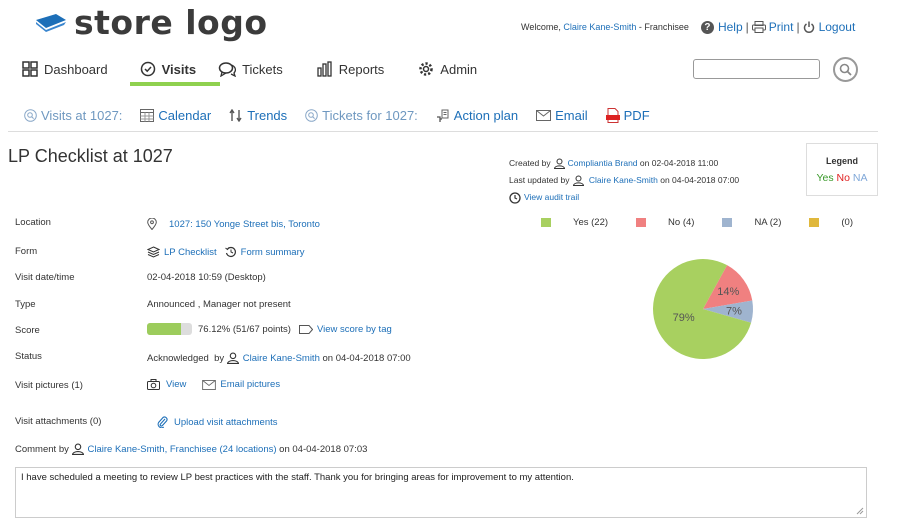 The image size is (900, 529). I want to click on location-label: Location, so click(33, 222).